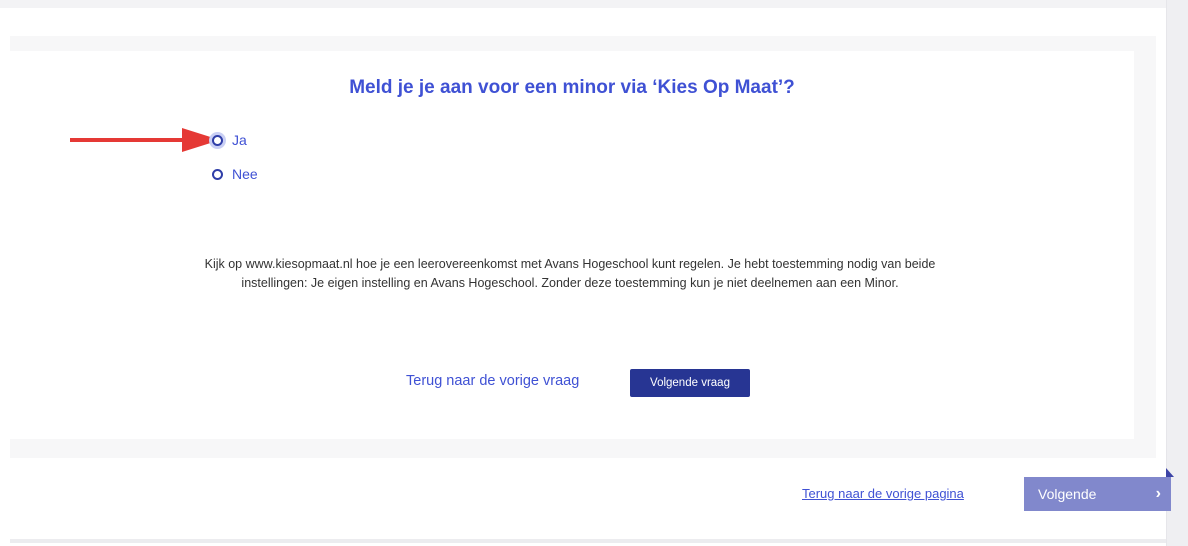 This screenshot has height=546, width=1188. Describe the element at coordinates (239, 140) in the screenshot. I see `radio-label-ja: Ja` at that location.